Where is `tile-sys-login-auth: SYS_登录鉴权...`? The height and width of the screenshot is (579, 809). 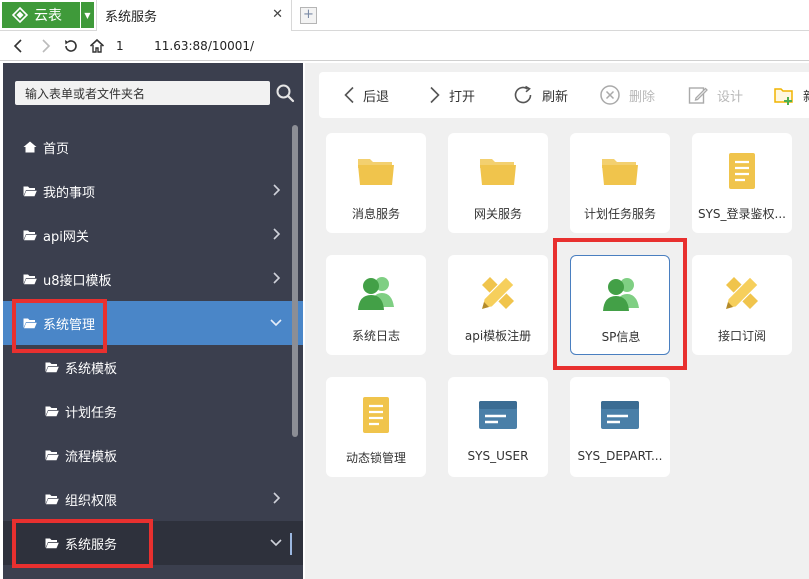 tile-sys-login-auth: SYS_登录鉴权... is located at coordinates (742, 183).